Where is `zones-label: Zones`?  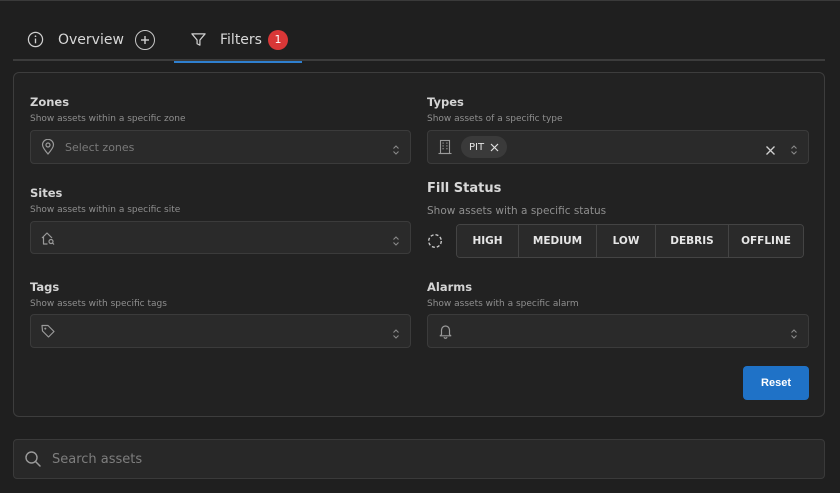 zones-label: Zones is located at coordinates (50, 102).